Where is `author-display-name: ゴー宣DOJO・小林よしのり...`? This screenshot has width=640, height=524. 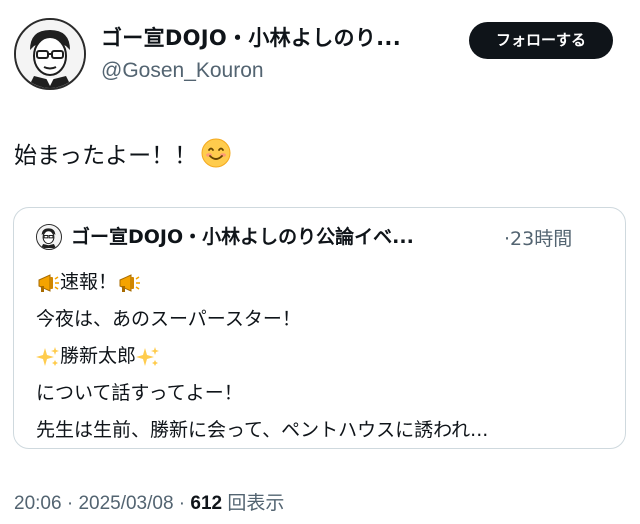 author-display-name: ゴー宣DOJO・小林よしのり... is located at coordinates (276, 37).